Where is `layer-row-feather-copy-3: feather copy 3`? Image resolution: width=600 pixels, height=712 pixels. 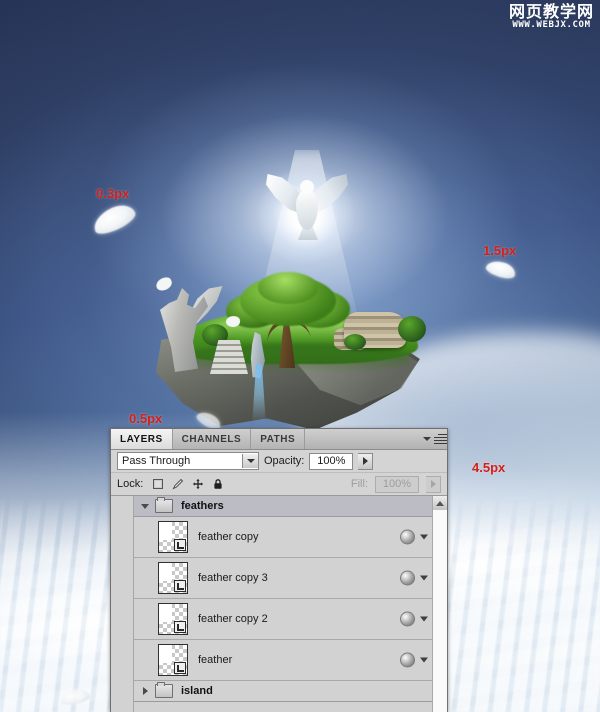
layer-row-feather-copy-3: feather copy 3 is located at coordinates (283, 578).